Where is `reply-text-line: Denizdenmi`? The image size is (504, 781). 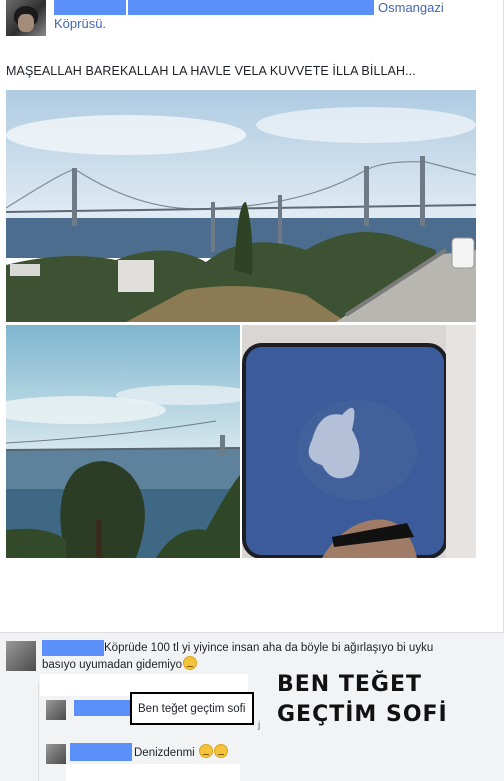
reply-text-line: Denizdenmi is located at coordinates (181, 752).